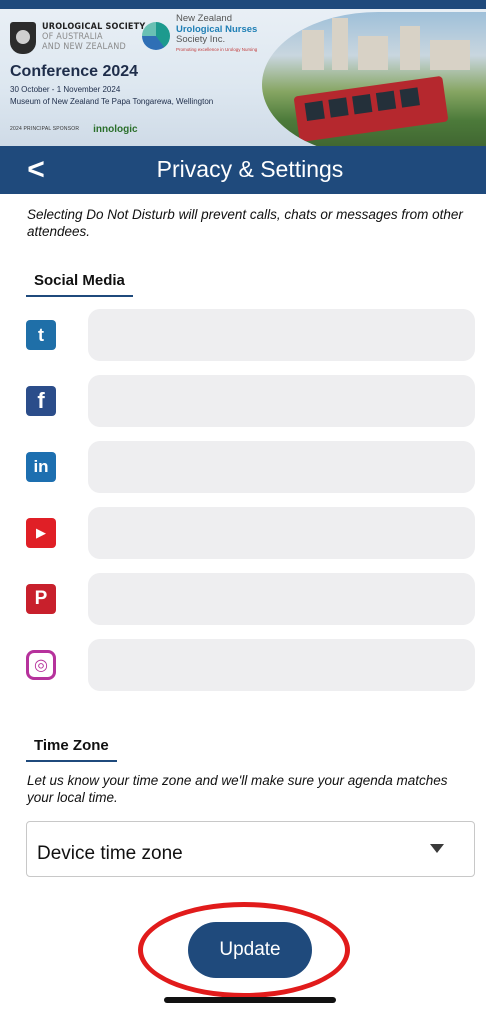  What do you see at coordinates (281, 335) in the screenshot?
I see `twitter-field` at bounding box center [281, 335].